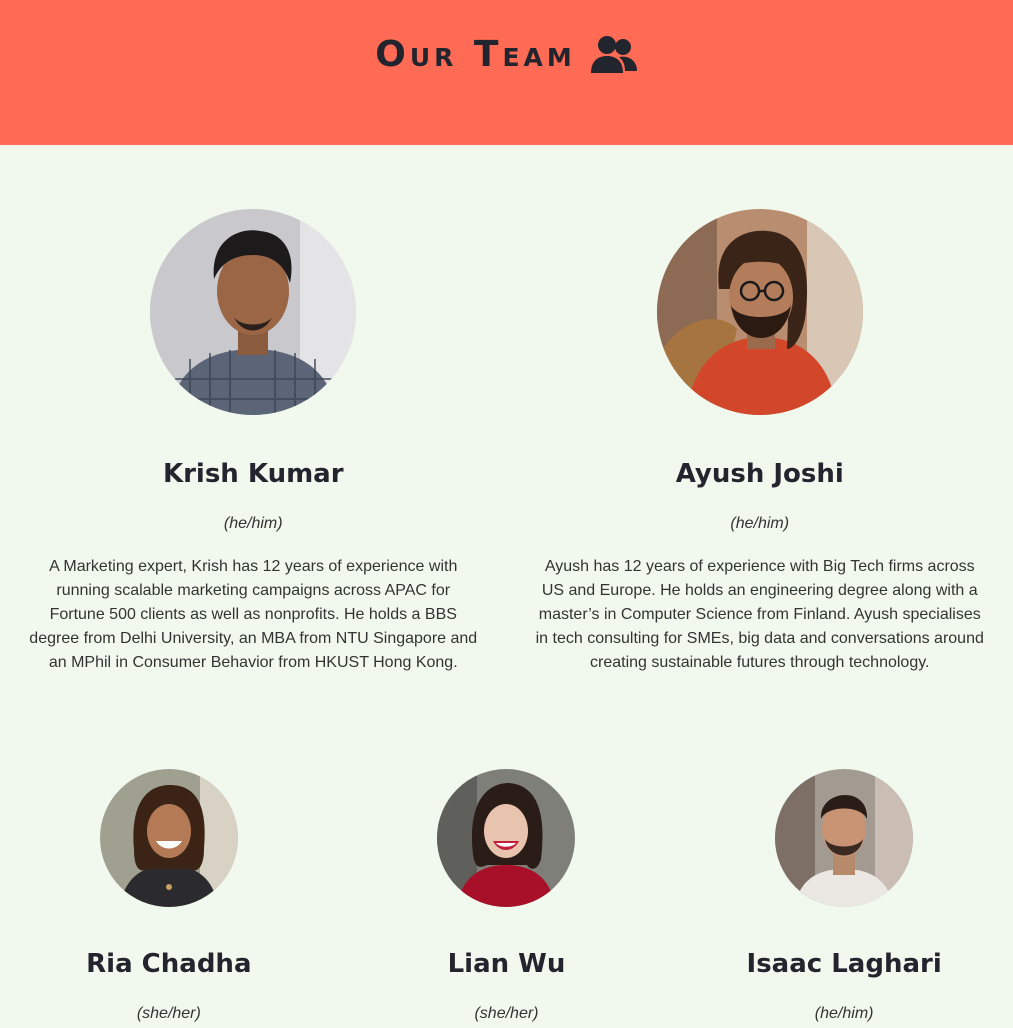 Image resolution: width=1013 pixels, height=1028 pixels. I want to click on team-member-card: Isaac Laghari (he/him), so click(844, 896).